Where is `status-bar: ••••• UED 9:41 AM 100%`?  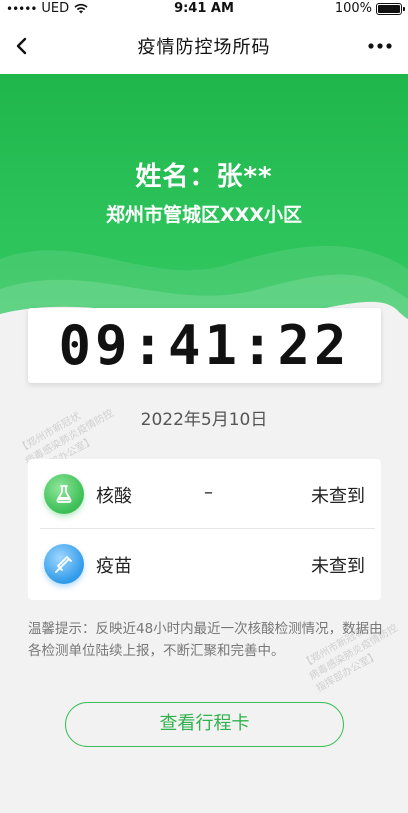 status-bar: ••••• UED 9:41 AM 100% is located at coordinates (204, 9).